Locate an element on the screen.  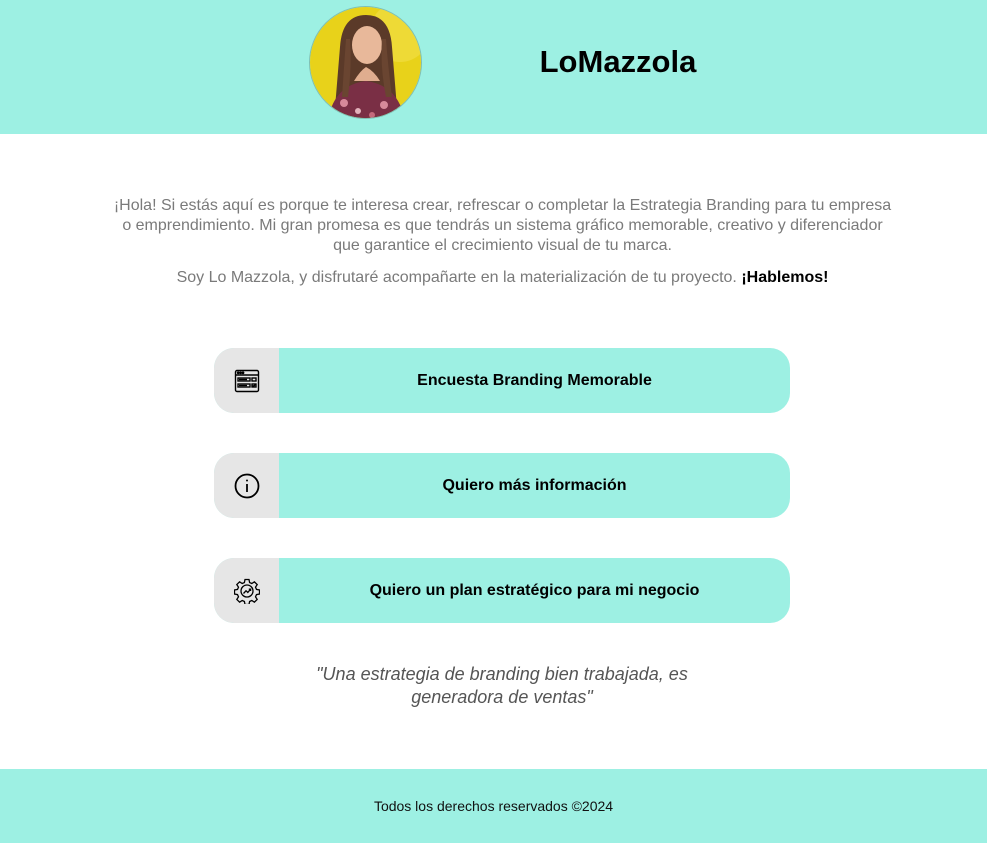
more-info-button: Quiero más información is located at coordinates (502, 485).